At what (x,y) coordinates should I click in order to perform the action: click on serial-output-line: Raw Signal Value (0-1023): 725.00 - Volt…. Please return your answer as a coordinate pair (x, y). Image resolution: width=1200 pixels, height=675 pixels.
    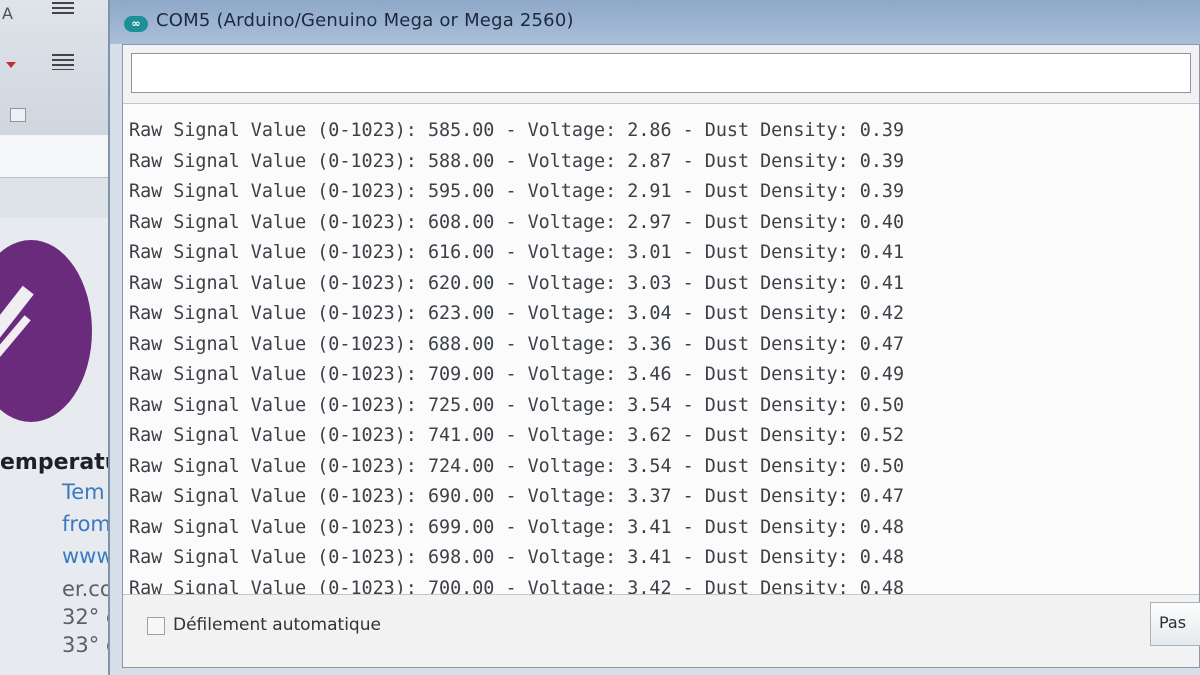
    Looking at the image, I should click on (517, 405).